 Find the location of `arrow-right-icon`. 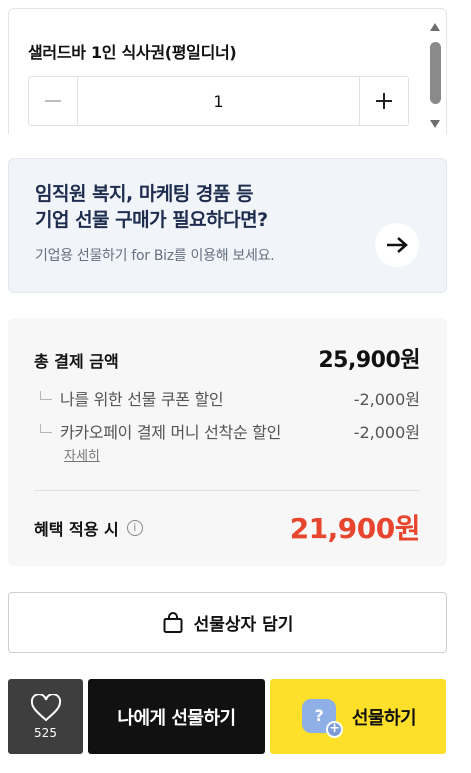

arrow-right-icon is located at coordinates (397, 245).